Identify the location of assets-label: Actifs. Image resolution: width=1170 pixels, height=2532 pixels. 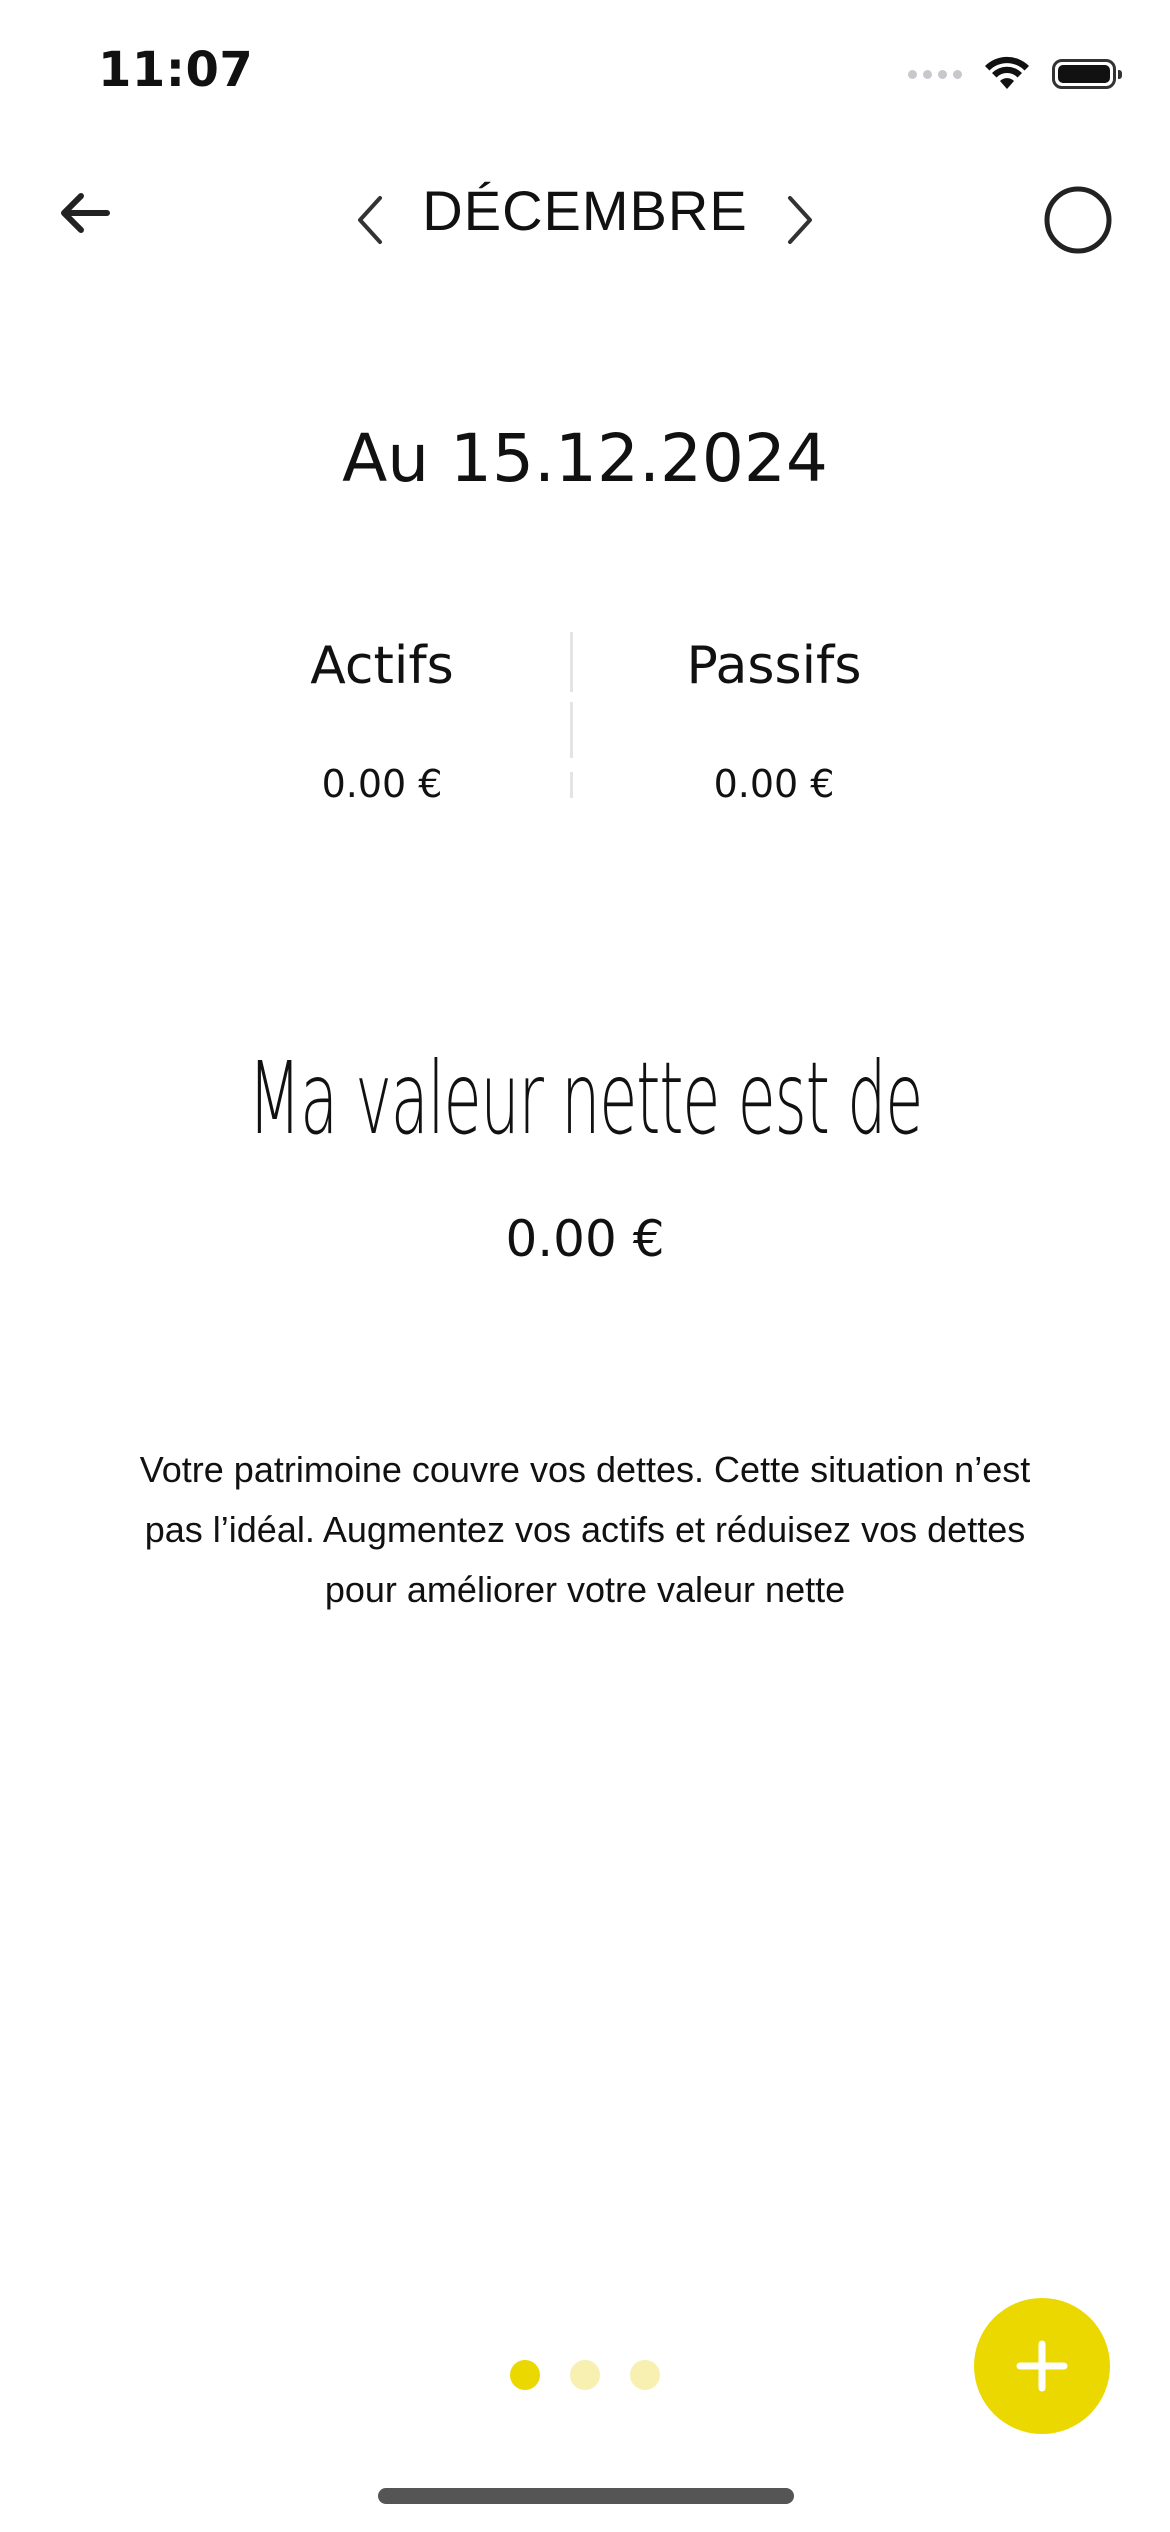
(382, 666).